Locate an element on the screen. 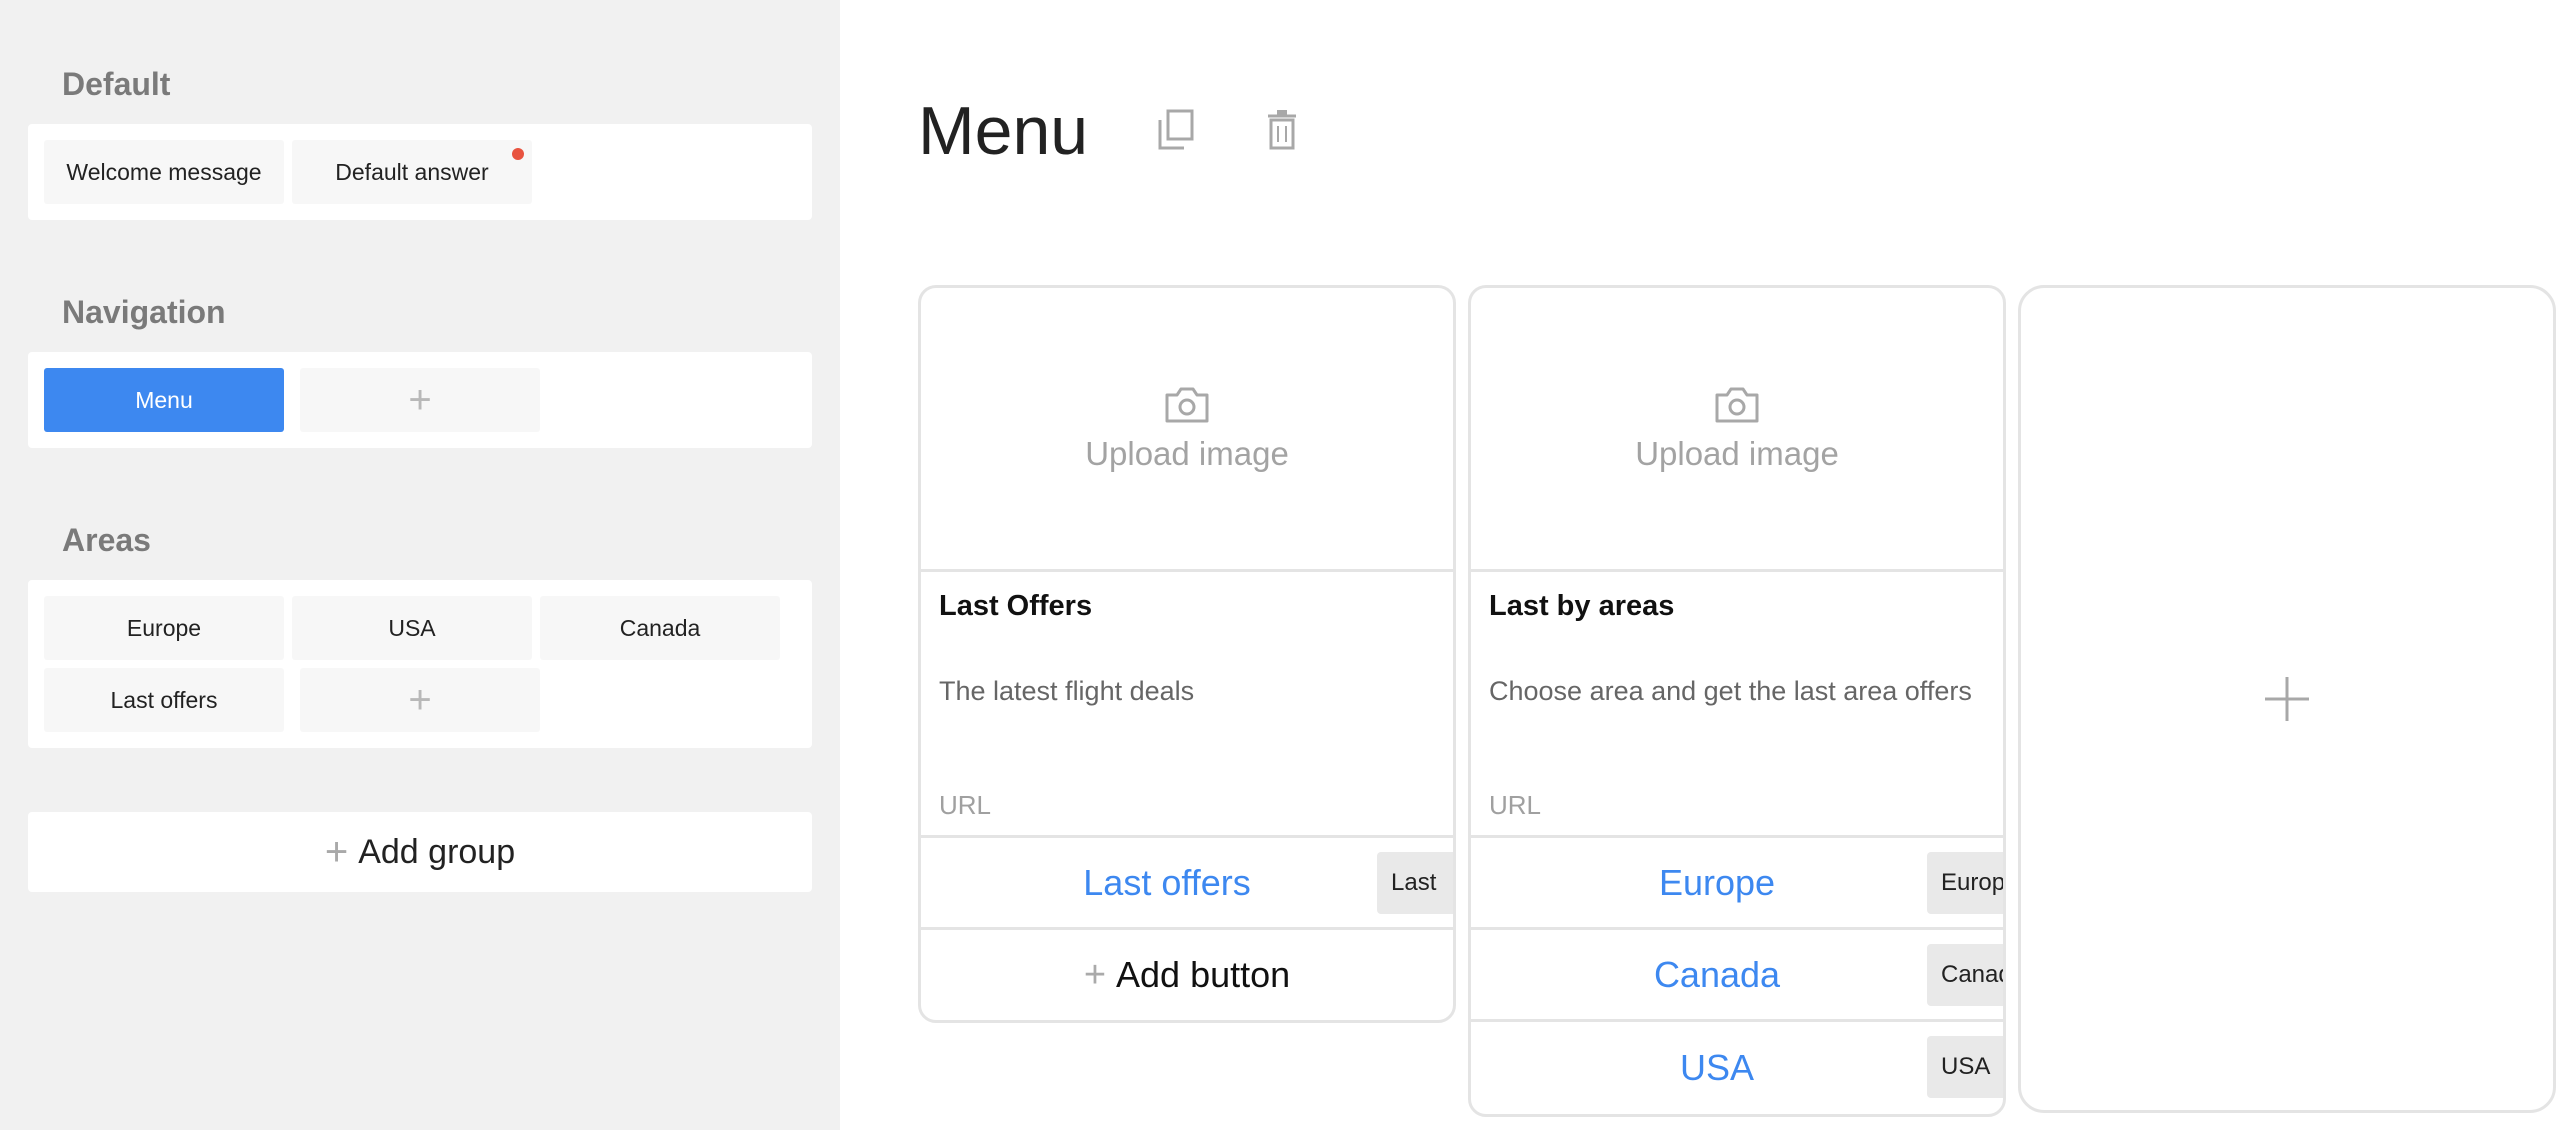 This screenshot has width=2570, height=1130. chip-menu: Menu is located at coordinates (164, 400).